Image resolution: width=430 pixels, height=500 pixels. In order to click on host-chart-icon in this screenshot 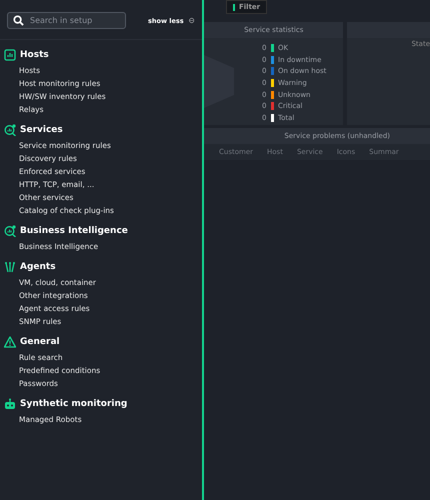, I will do `click(10, 55)`.